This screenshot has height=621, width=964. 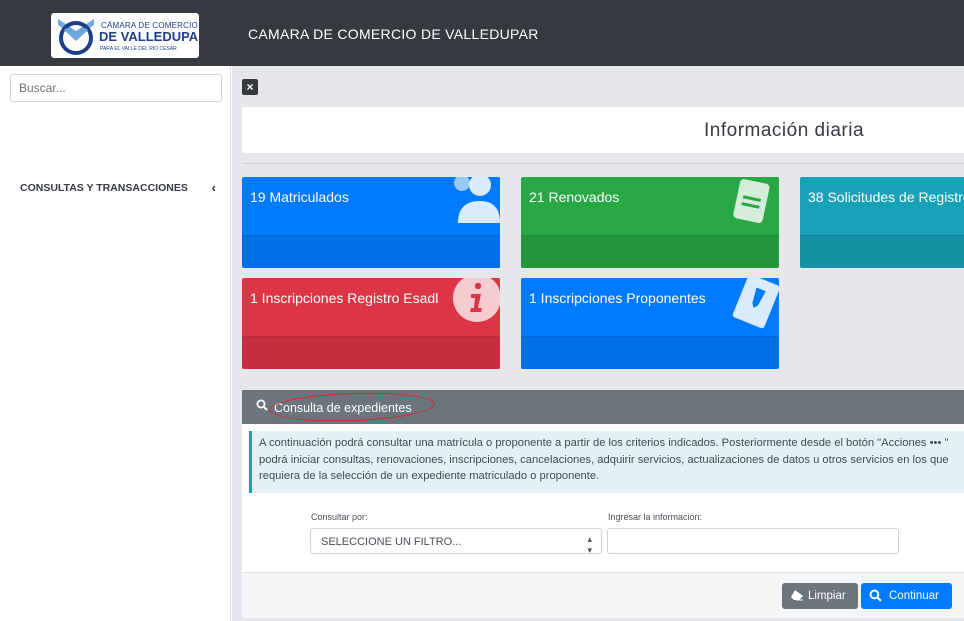 What do you see at coordinates (76, 37) in the screenshot?
I see `logo-mark-icon` at bounding box center [76, 37].